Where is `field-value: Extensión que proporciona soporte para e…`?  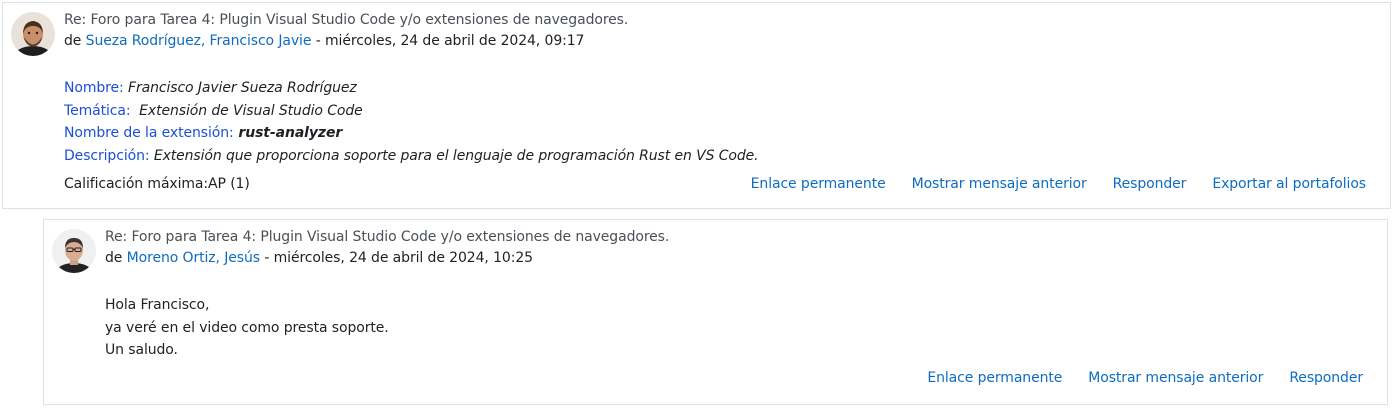 field-value: Extensión que proporciona soporte para e… is located at coordinates (454, 155).